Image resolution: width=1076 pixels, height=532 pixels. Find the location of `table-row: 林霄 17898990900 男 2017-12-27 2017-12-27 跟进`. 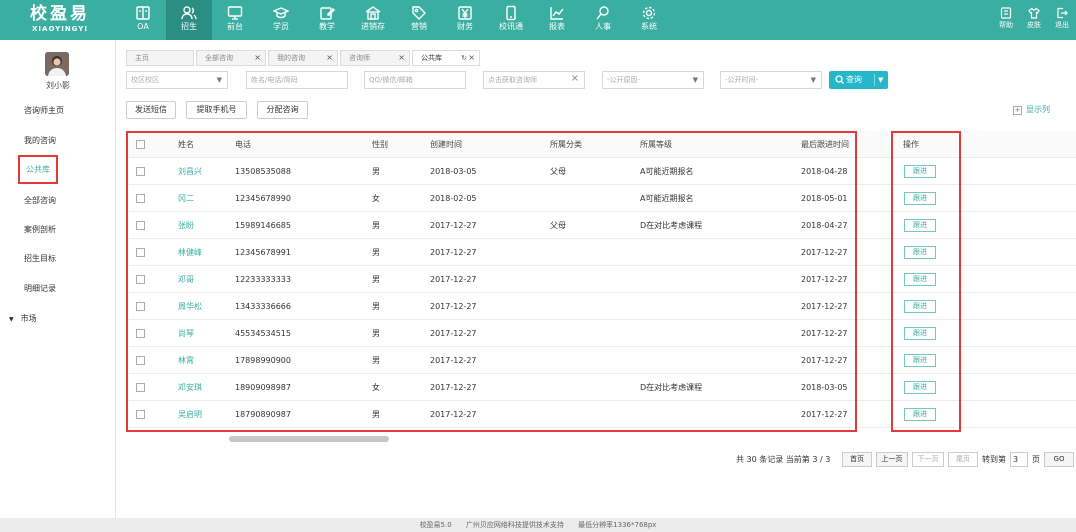

table-row: 林霄 17898990900 男 2017-12-27 2017-12-27 跟进 is located at coordinates (602, 360).